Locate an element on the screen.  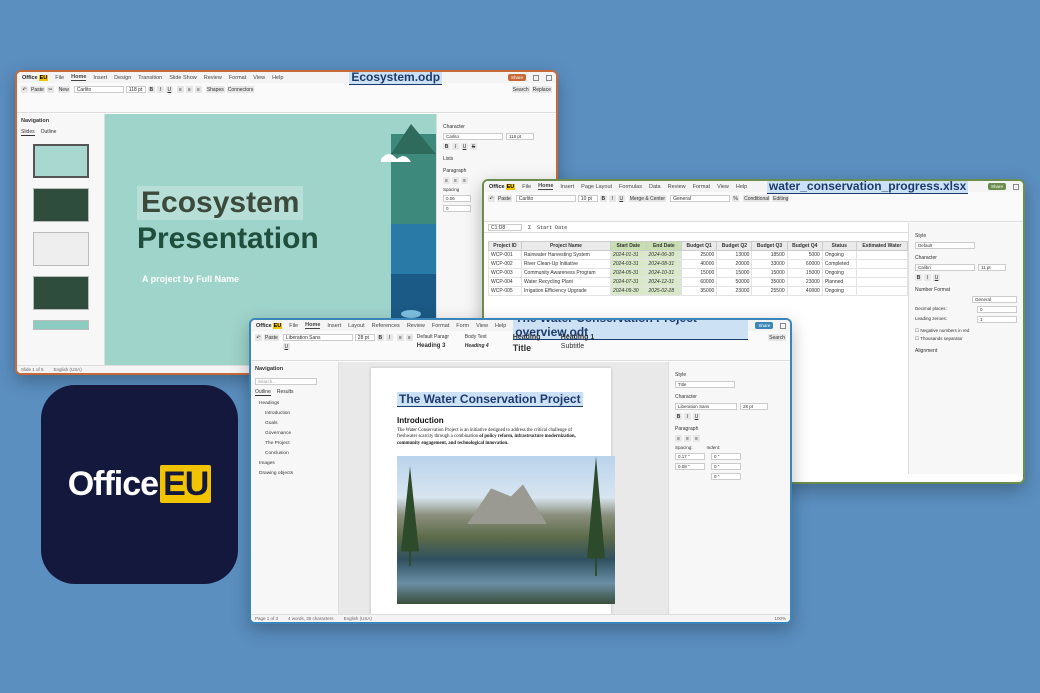
landscape-photo is located at coordinates (506, 530).